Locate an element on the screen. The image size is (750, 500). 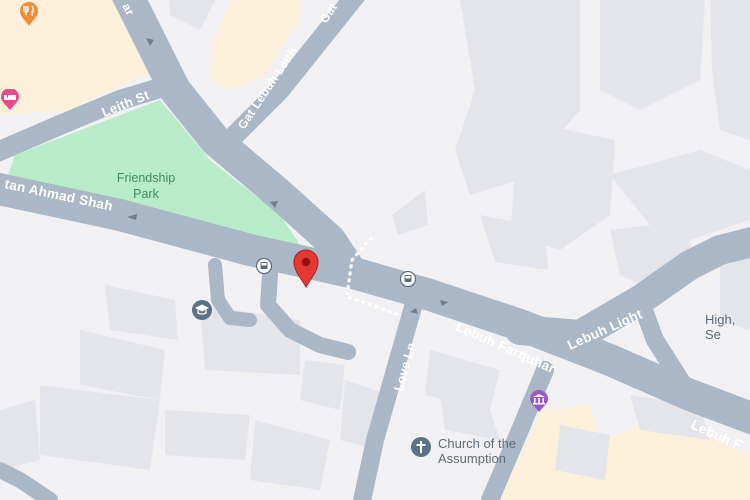
church-icon is located at coordinates (421, 447).